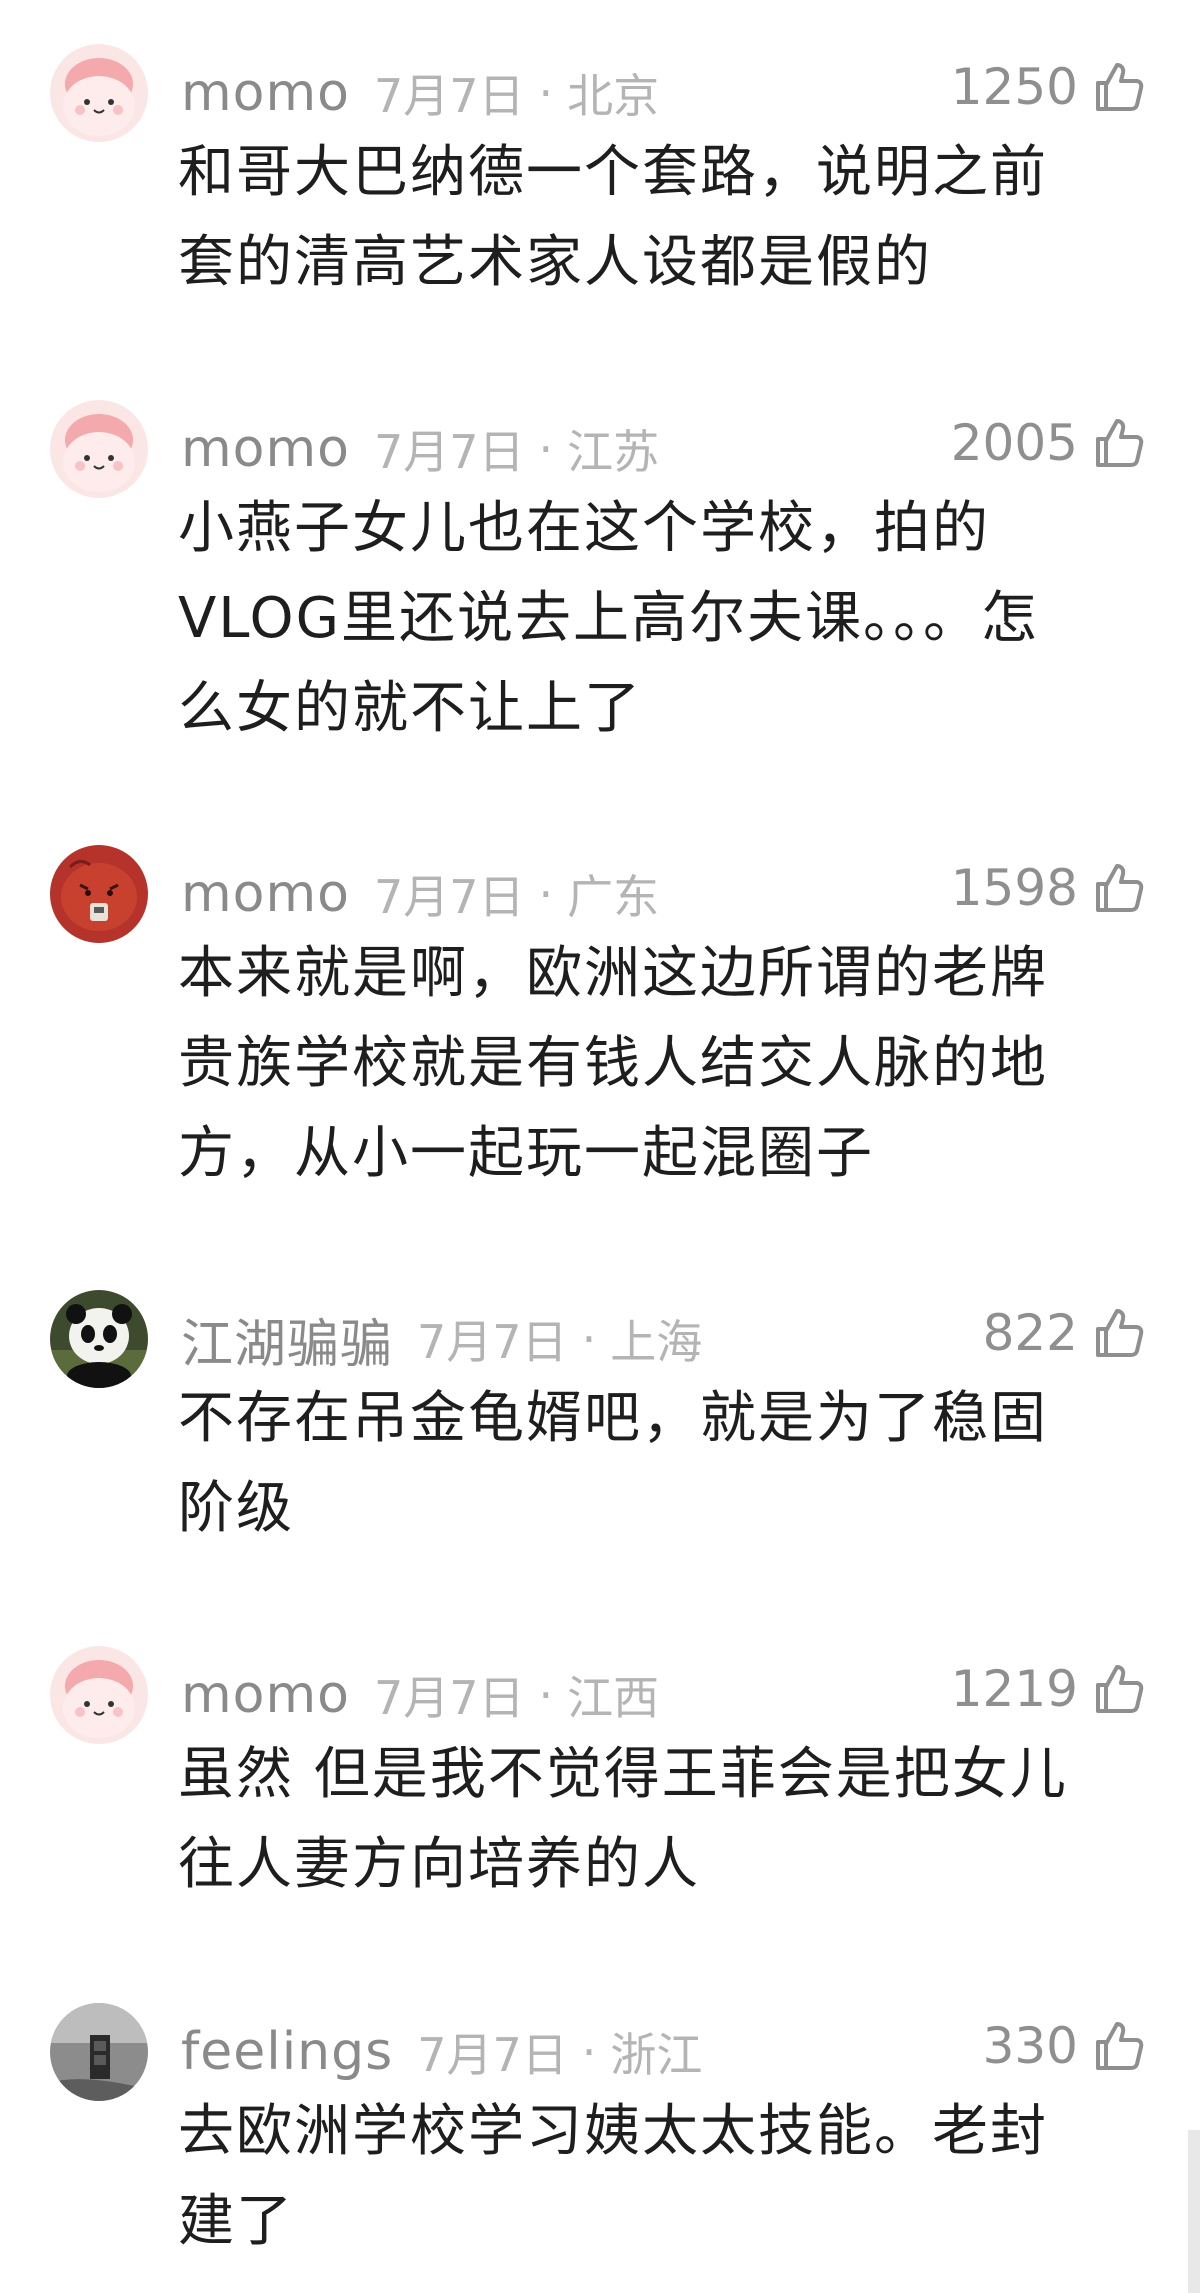 This screenshot has width=1200, height=2293. Describe the element at coordinates (665, 218) in the screenshot. I see `comment-text: 和哥大巴纳德一个套路，说明之前 套的清高艺术家人设都是假的` at that location.